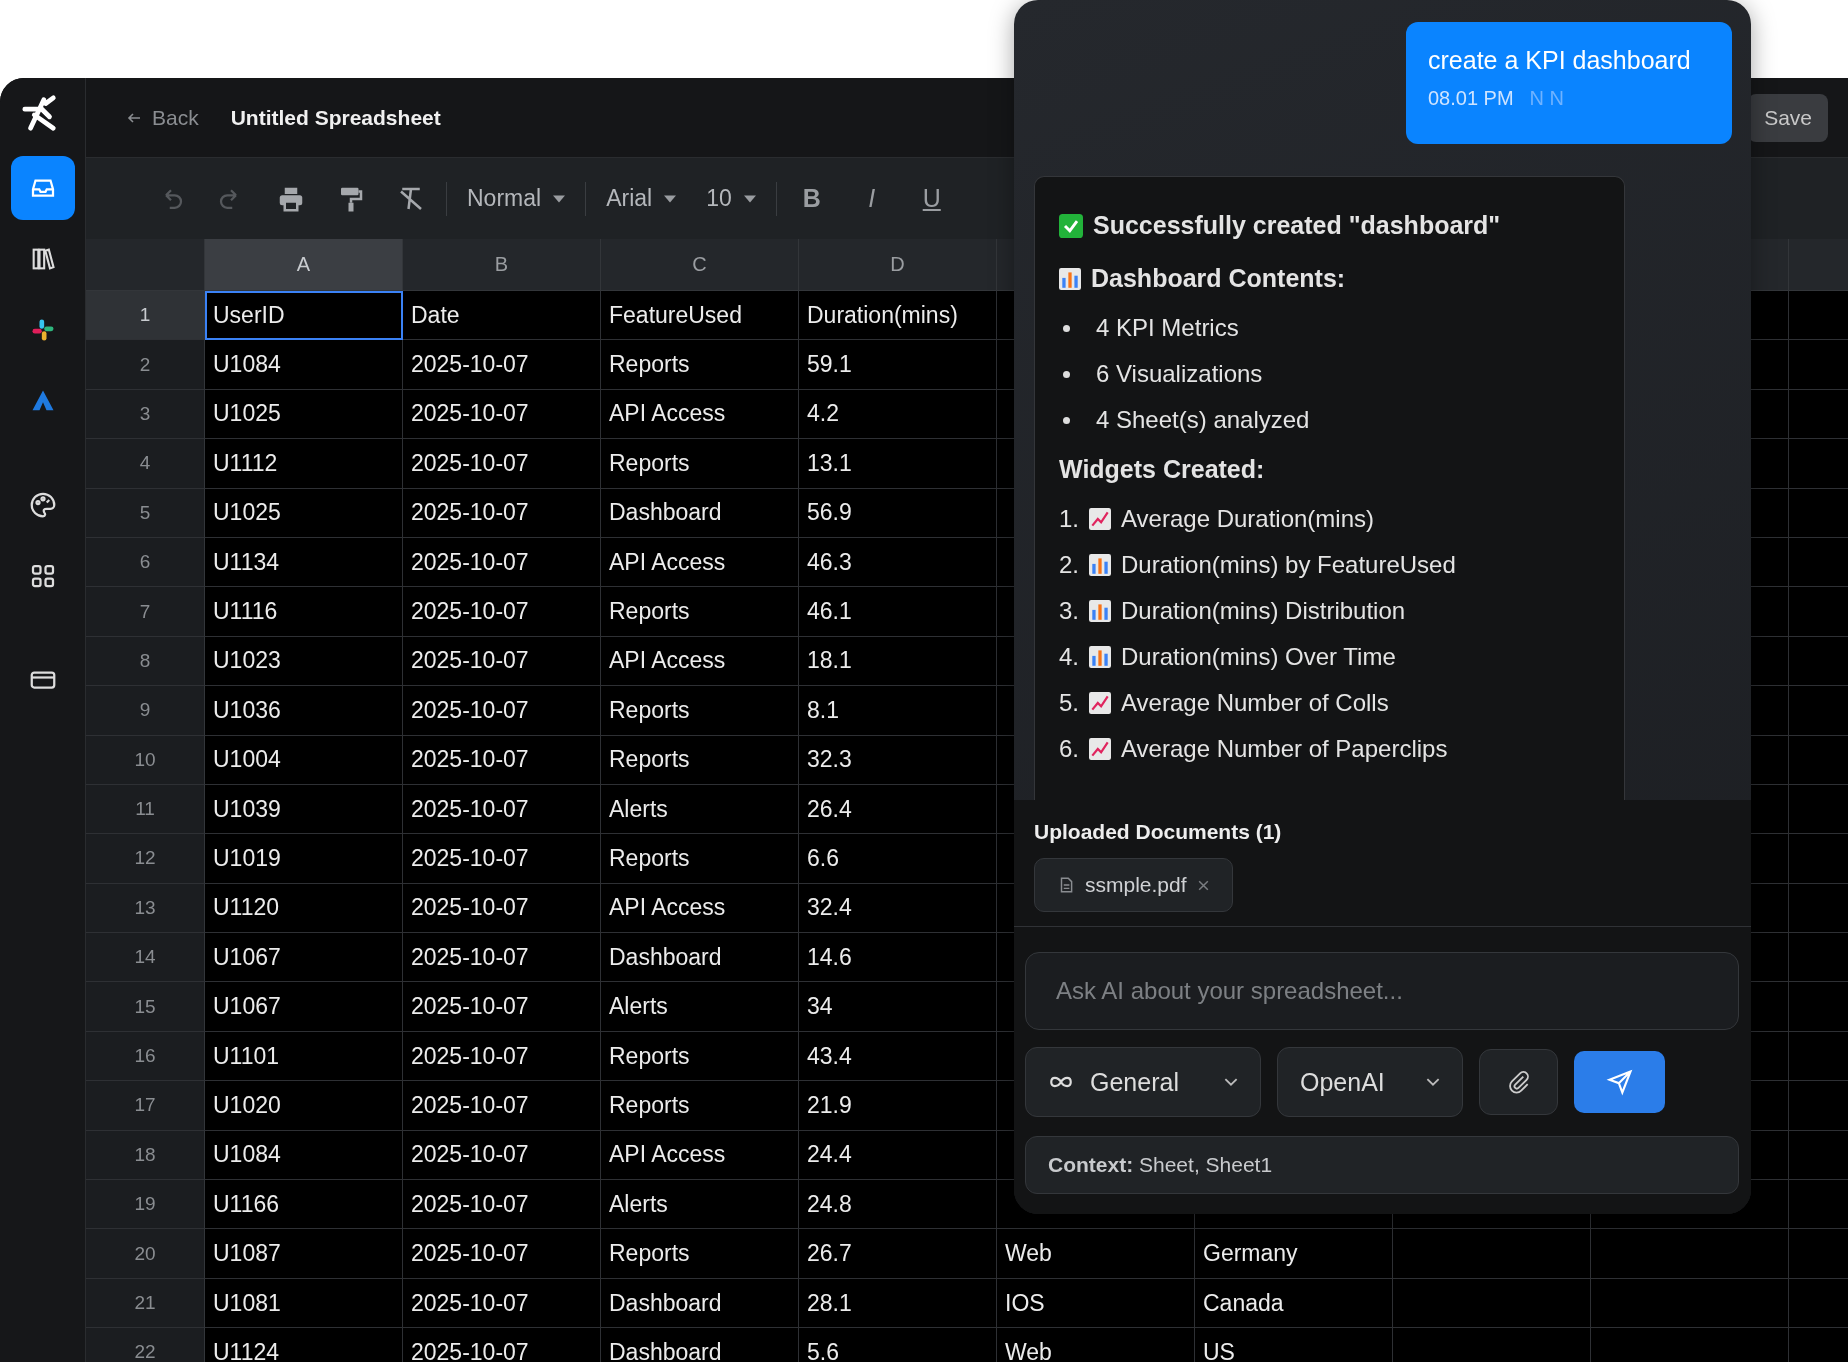 Image resolution: width=1848 pixels, height=1362 pixels. What do you see at coordinates (700, 265) in the screenshot?
I see `column-header: C` at bounding box center [700, 265].